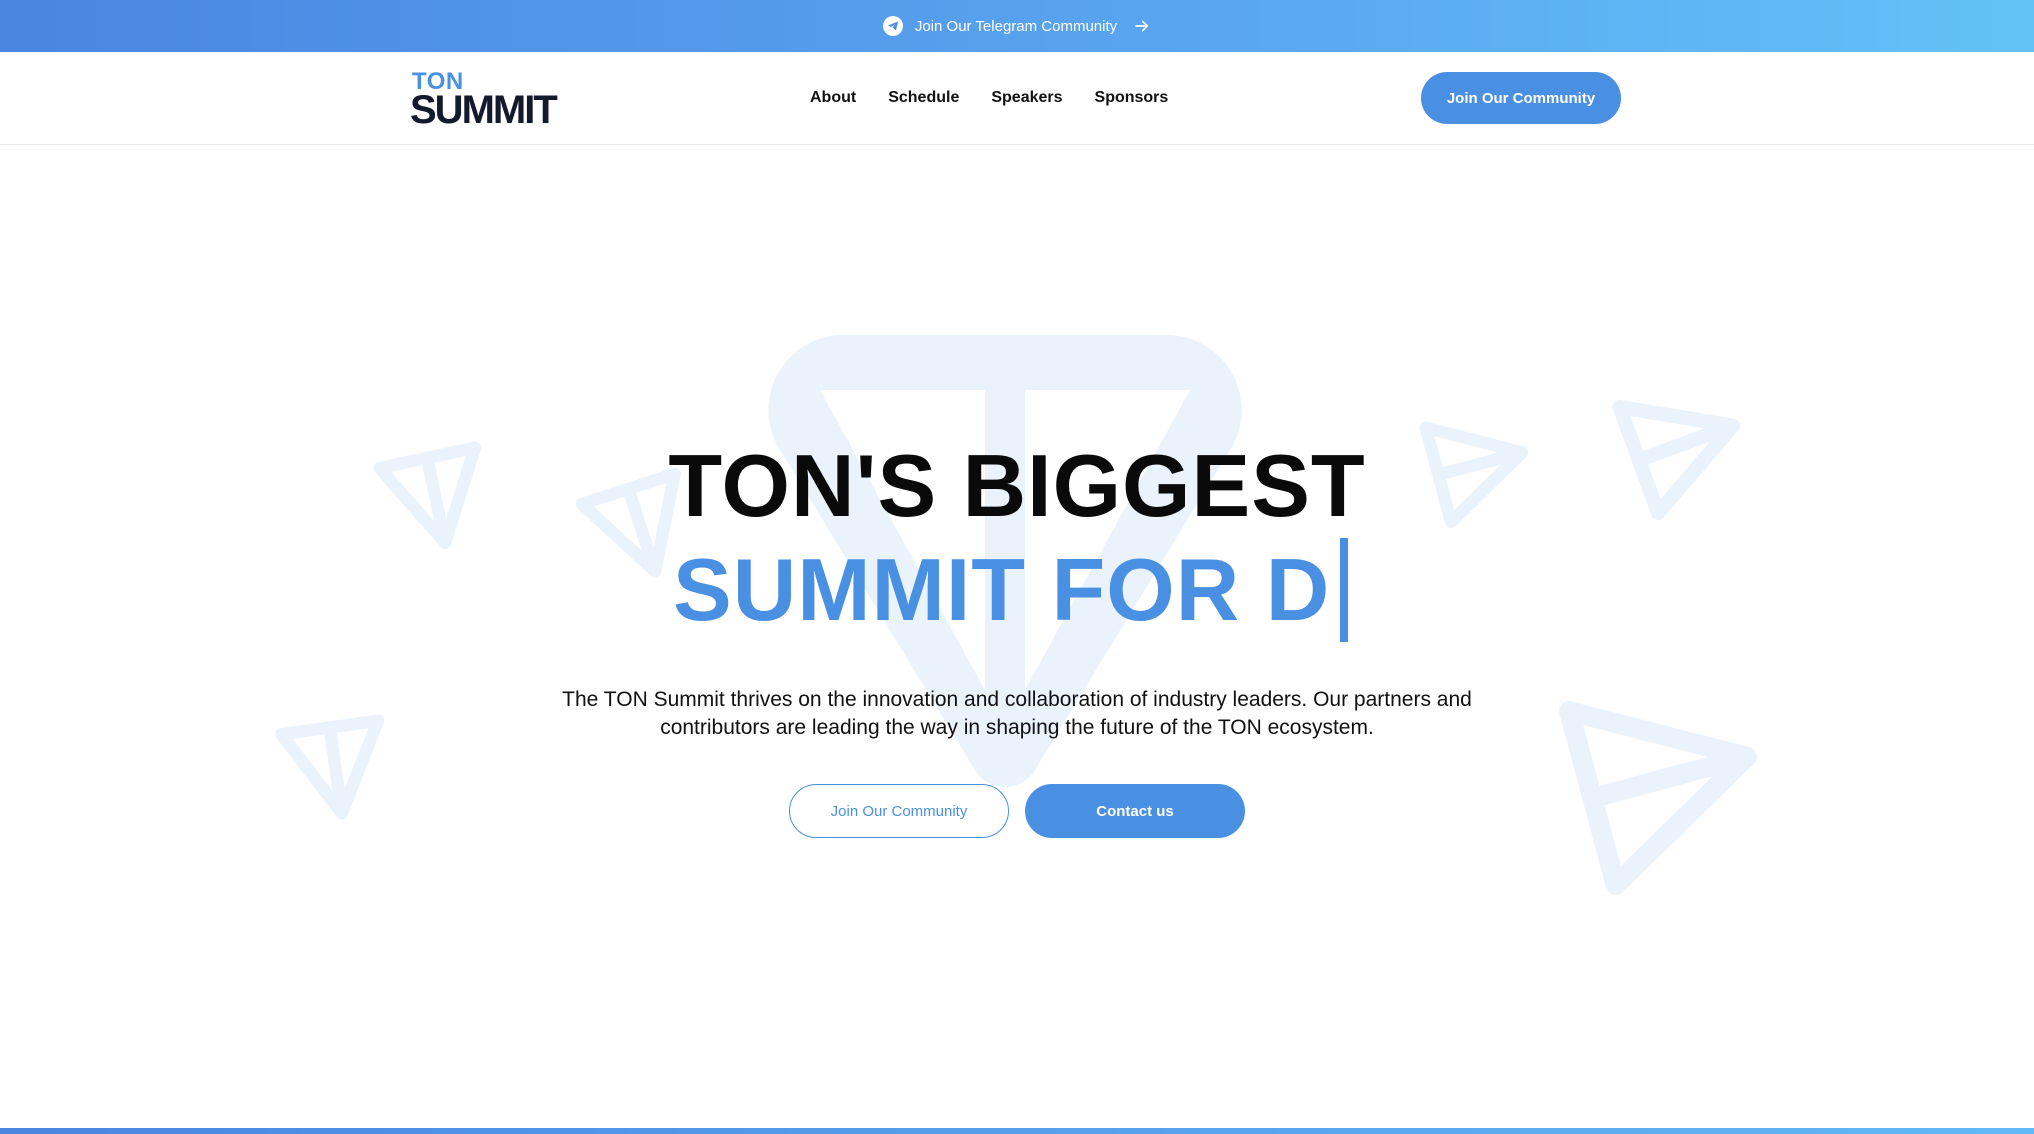 The width and height of the screenshot is (2034, 1134). Describe the element at coordinates (923, 98) in the screenshot. I see `nav-link-schedule: Schedule` at that location.